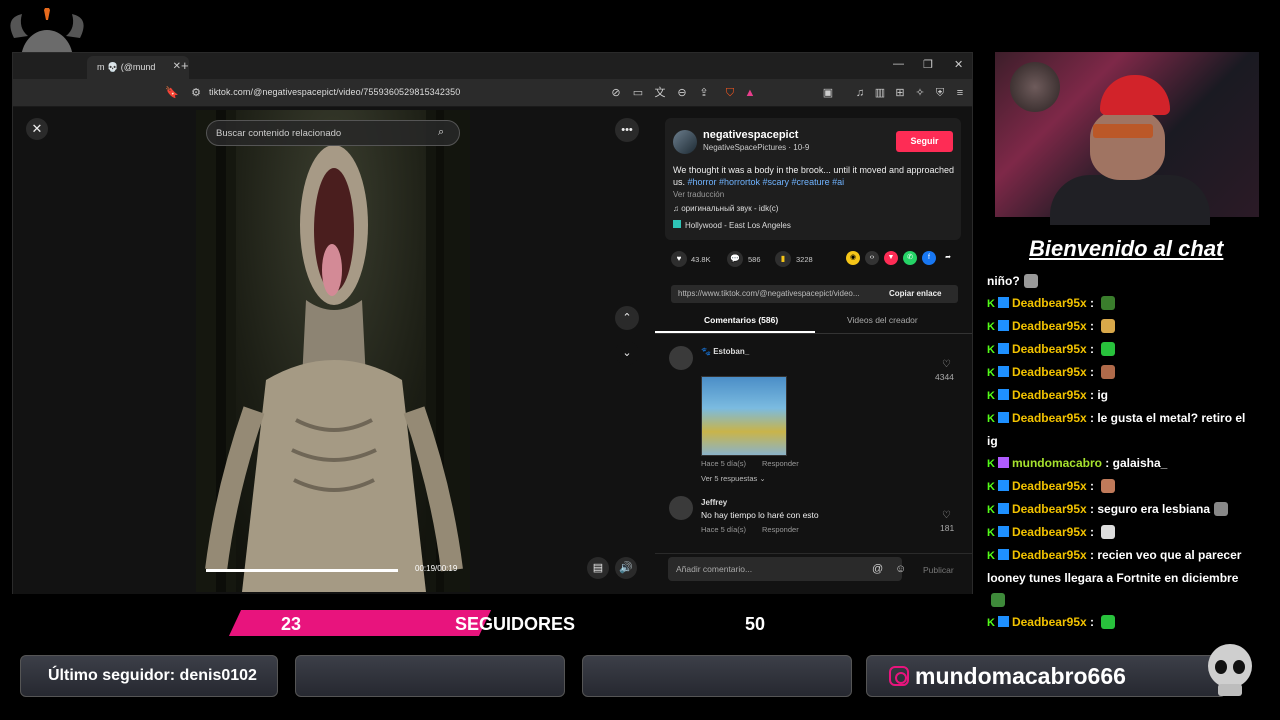 The height and width of the screenshot is (720, 1280). Describe the element at coordinates (828, 93) in the screenshot. I see `wallet-icon: ▣` at that location.